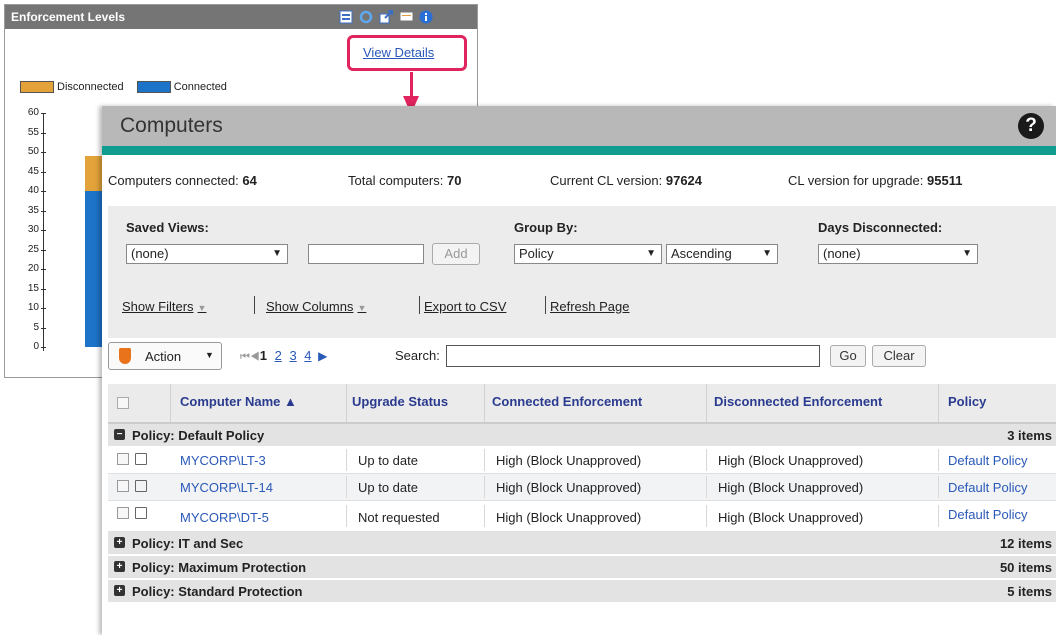  I want to click on saved-view-name-input, so click(366, 254).